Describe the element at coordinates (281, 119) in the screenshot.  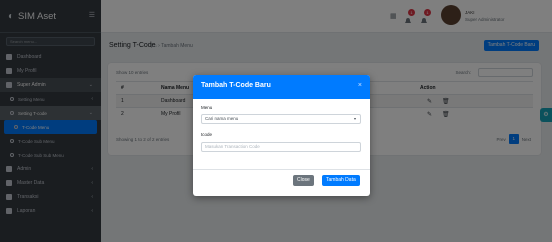
I see `menu-select: Cari nama menu ▾` at that location.